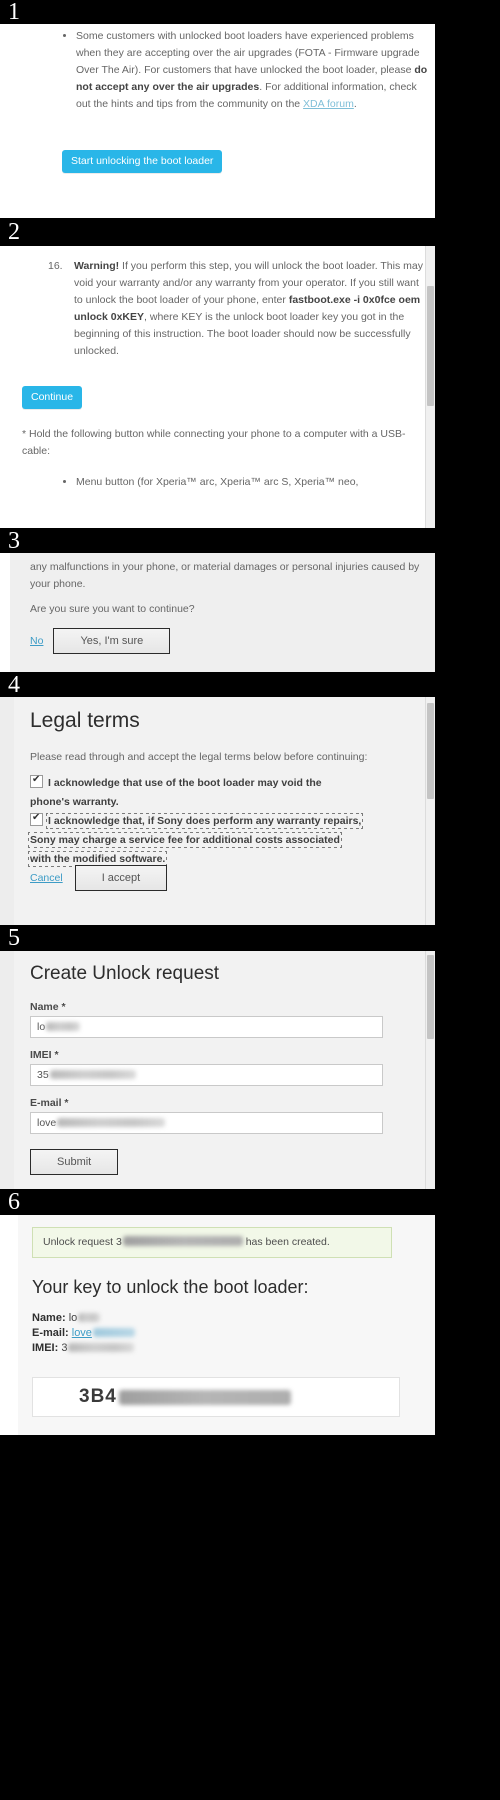 The height and width of the screenshot is (1800, 500). Describe the element at coordinates (14, 938) in the screenshot. I see `panel-number-5: 5` at that location.